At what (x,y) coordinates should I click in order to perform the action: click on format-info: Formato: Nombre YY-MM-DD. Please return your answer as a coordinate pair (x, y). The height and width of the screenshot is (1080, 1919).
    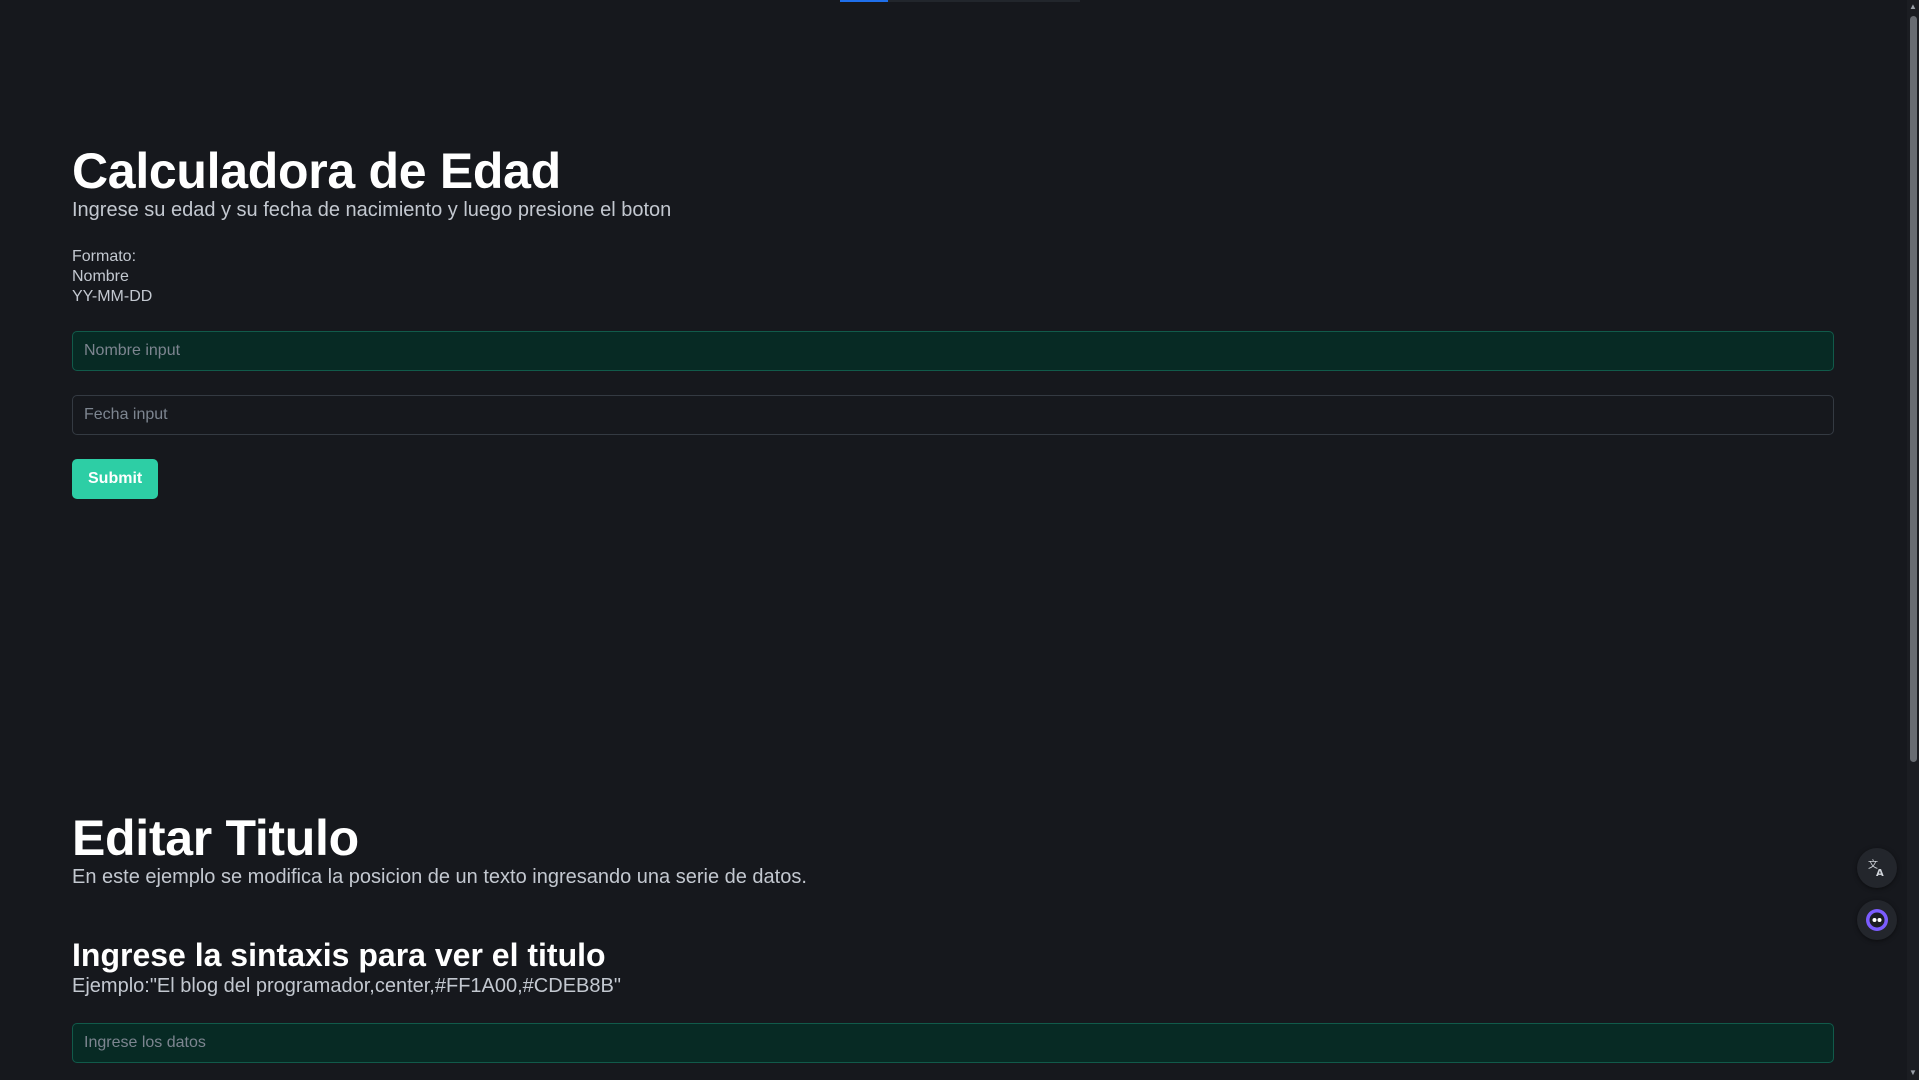
    Looking at the image, I should click on (112, 277).